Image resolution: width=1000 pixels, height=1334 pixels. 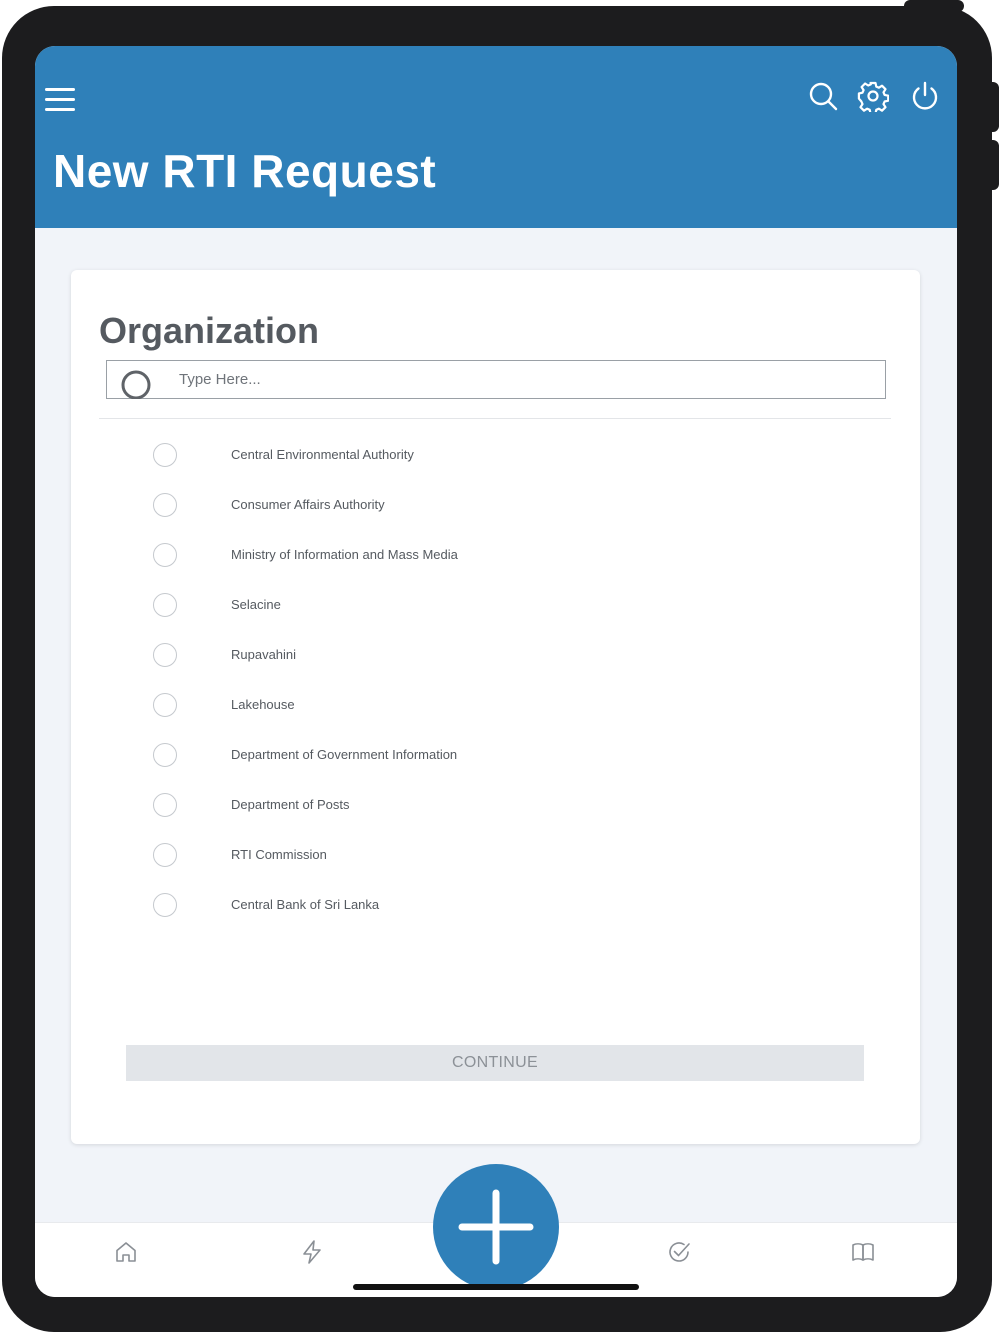 I want to click on organization-option-label: Department of Government Information, so click(x=344, y=754).